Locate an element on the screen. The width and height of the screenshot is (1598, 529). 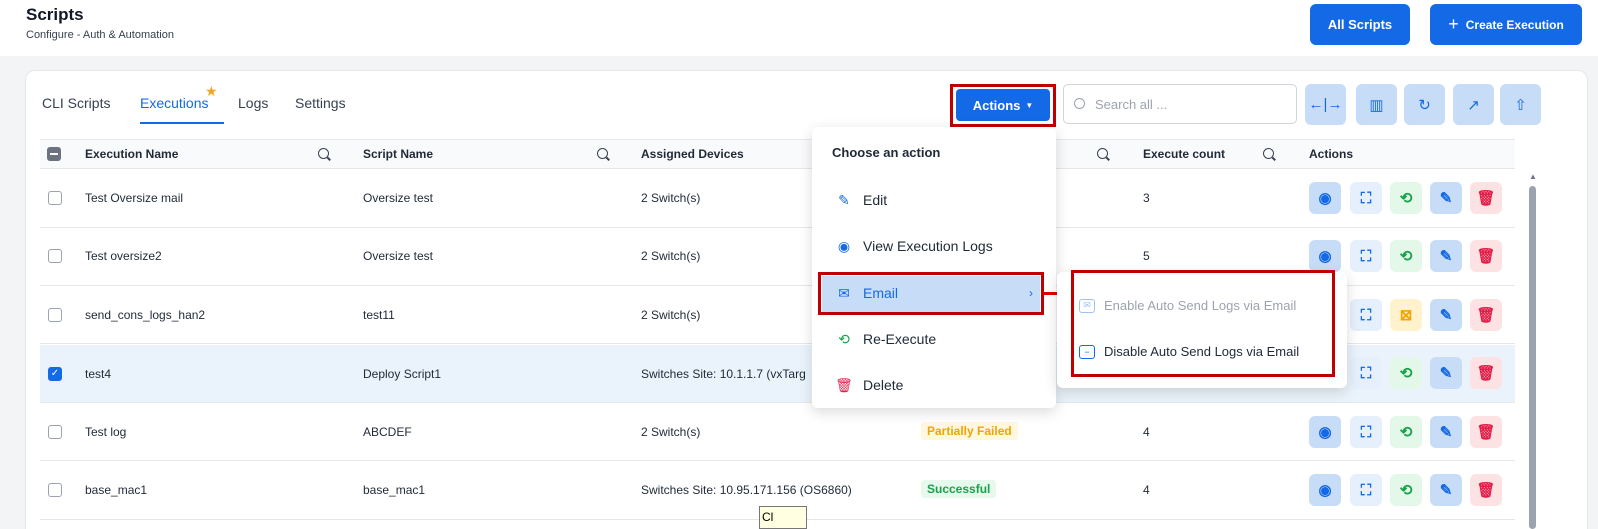
column-header-assigned-devices: Assigned Devices is located at coordinates (692, 154).